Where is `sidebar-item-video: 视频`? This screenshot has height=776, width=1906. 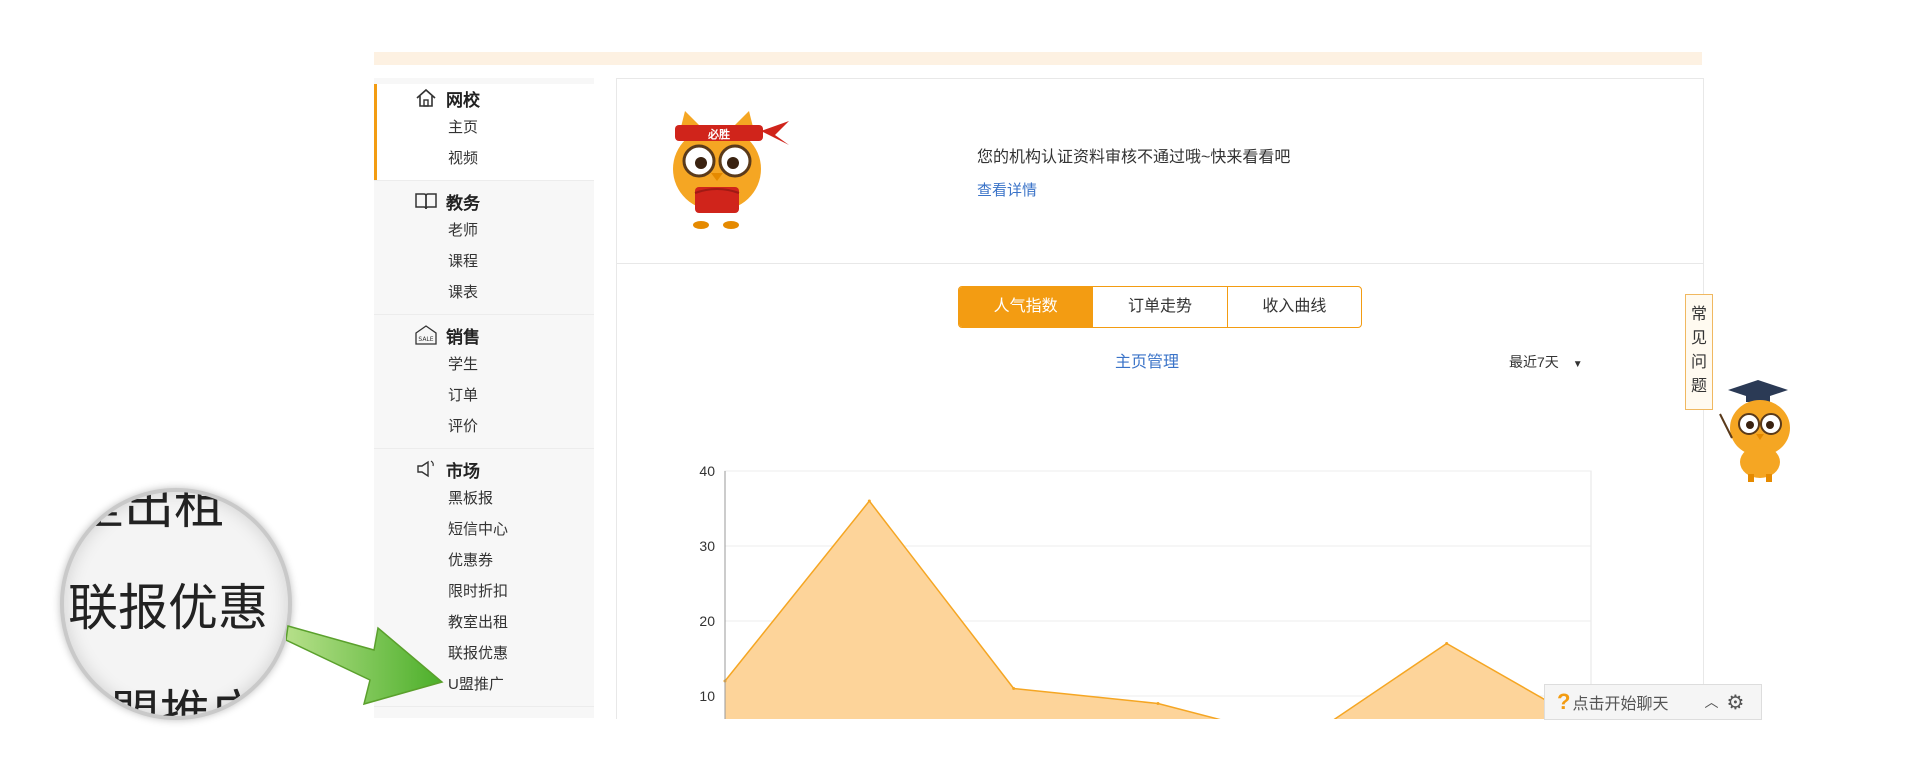
sidebar-item-video: 视频 is located at coordinates (484, 158).